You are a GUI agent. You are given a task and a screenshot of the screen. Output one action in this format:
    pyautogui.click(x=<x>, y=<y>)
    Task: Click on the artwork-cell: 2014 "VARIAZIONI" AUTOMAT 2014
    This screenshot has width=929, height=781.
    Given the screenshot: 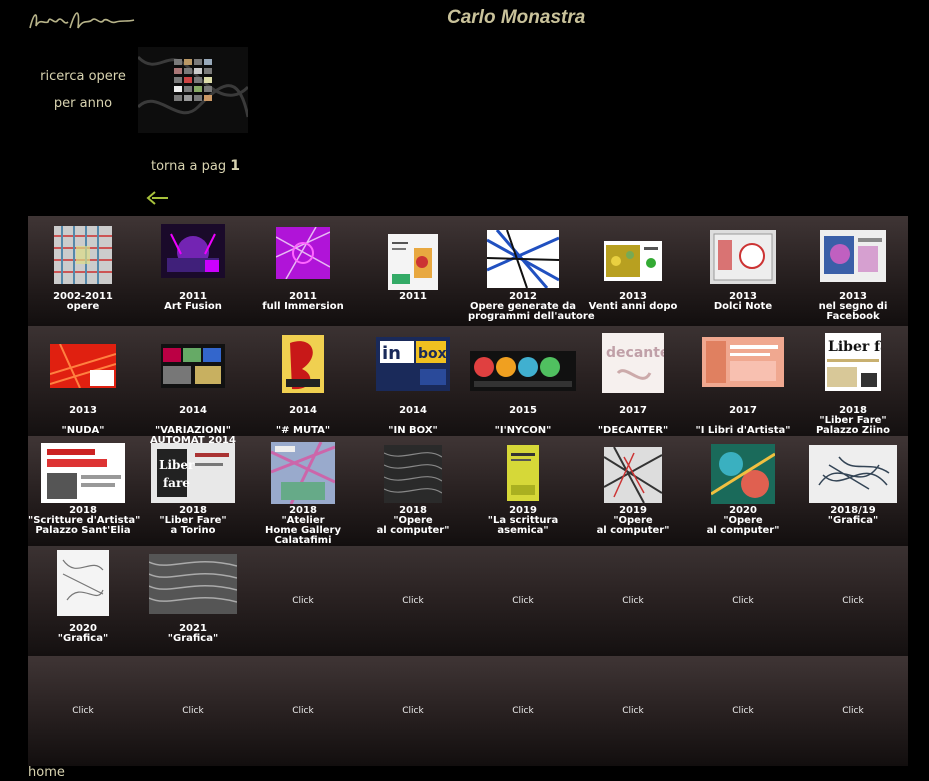 What is the action you would take?
    pyautogui.click(x=193, y=386)
    